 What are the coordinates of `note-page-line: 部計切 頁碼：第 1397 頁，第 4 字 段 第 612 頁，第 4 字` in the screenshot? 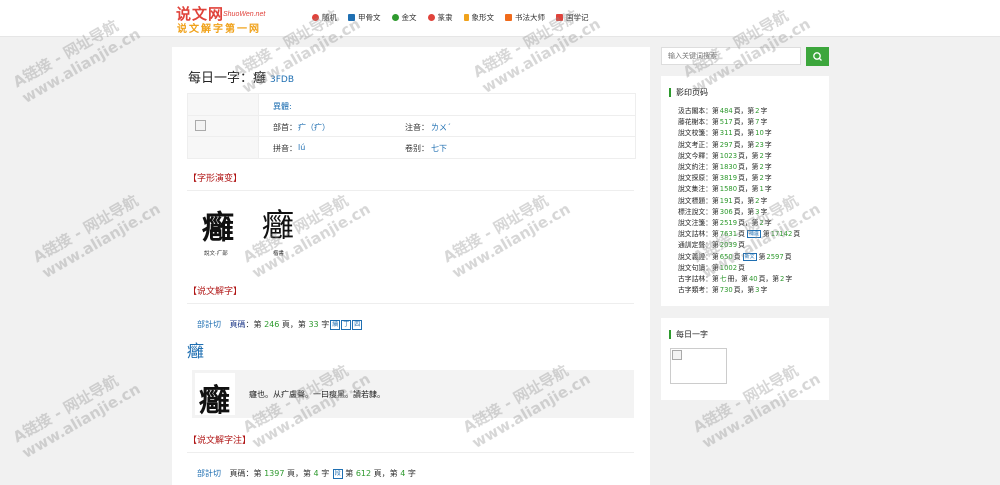 It's located at (306, 473).